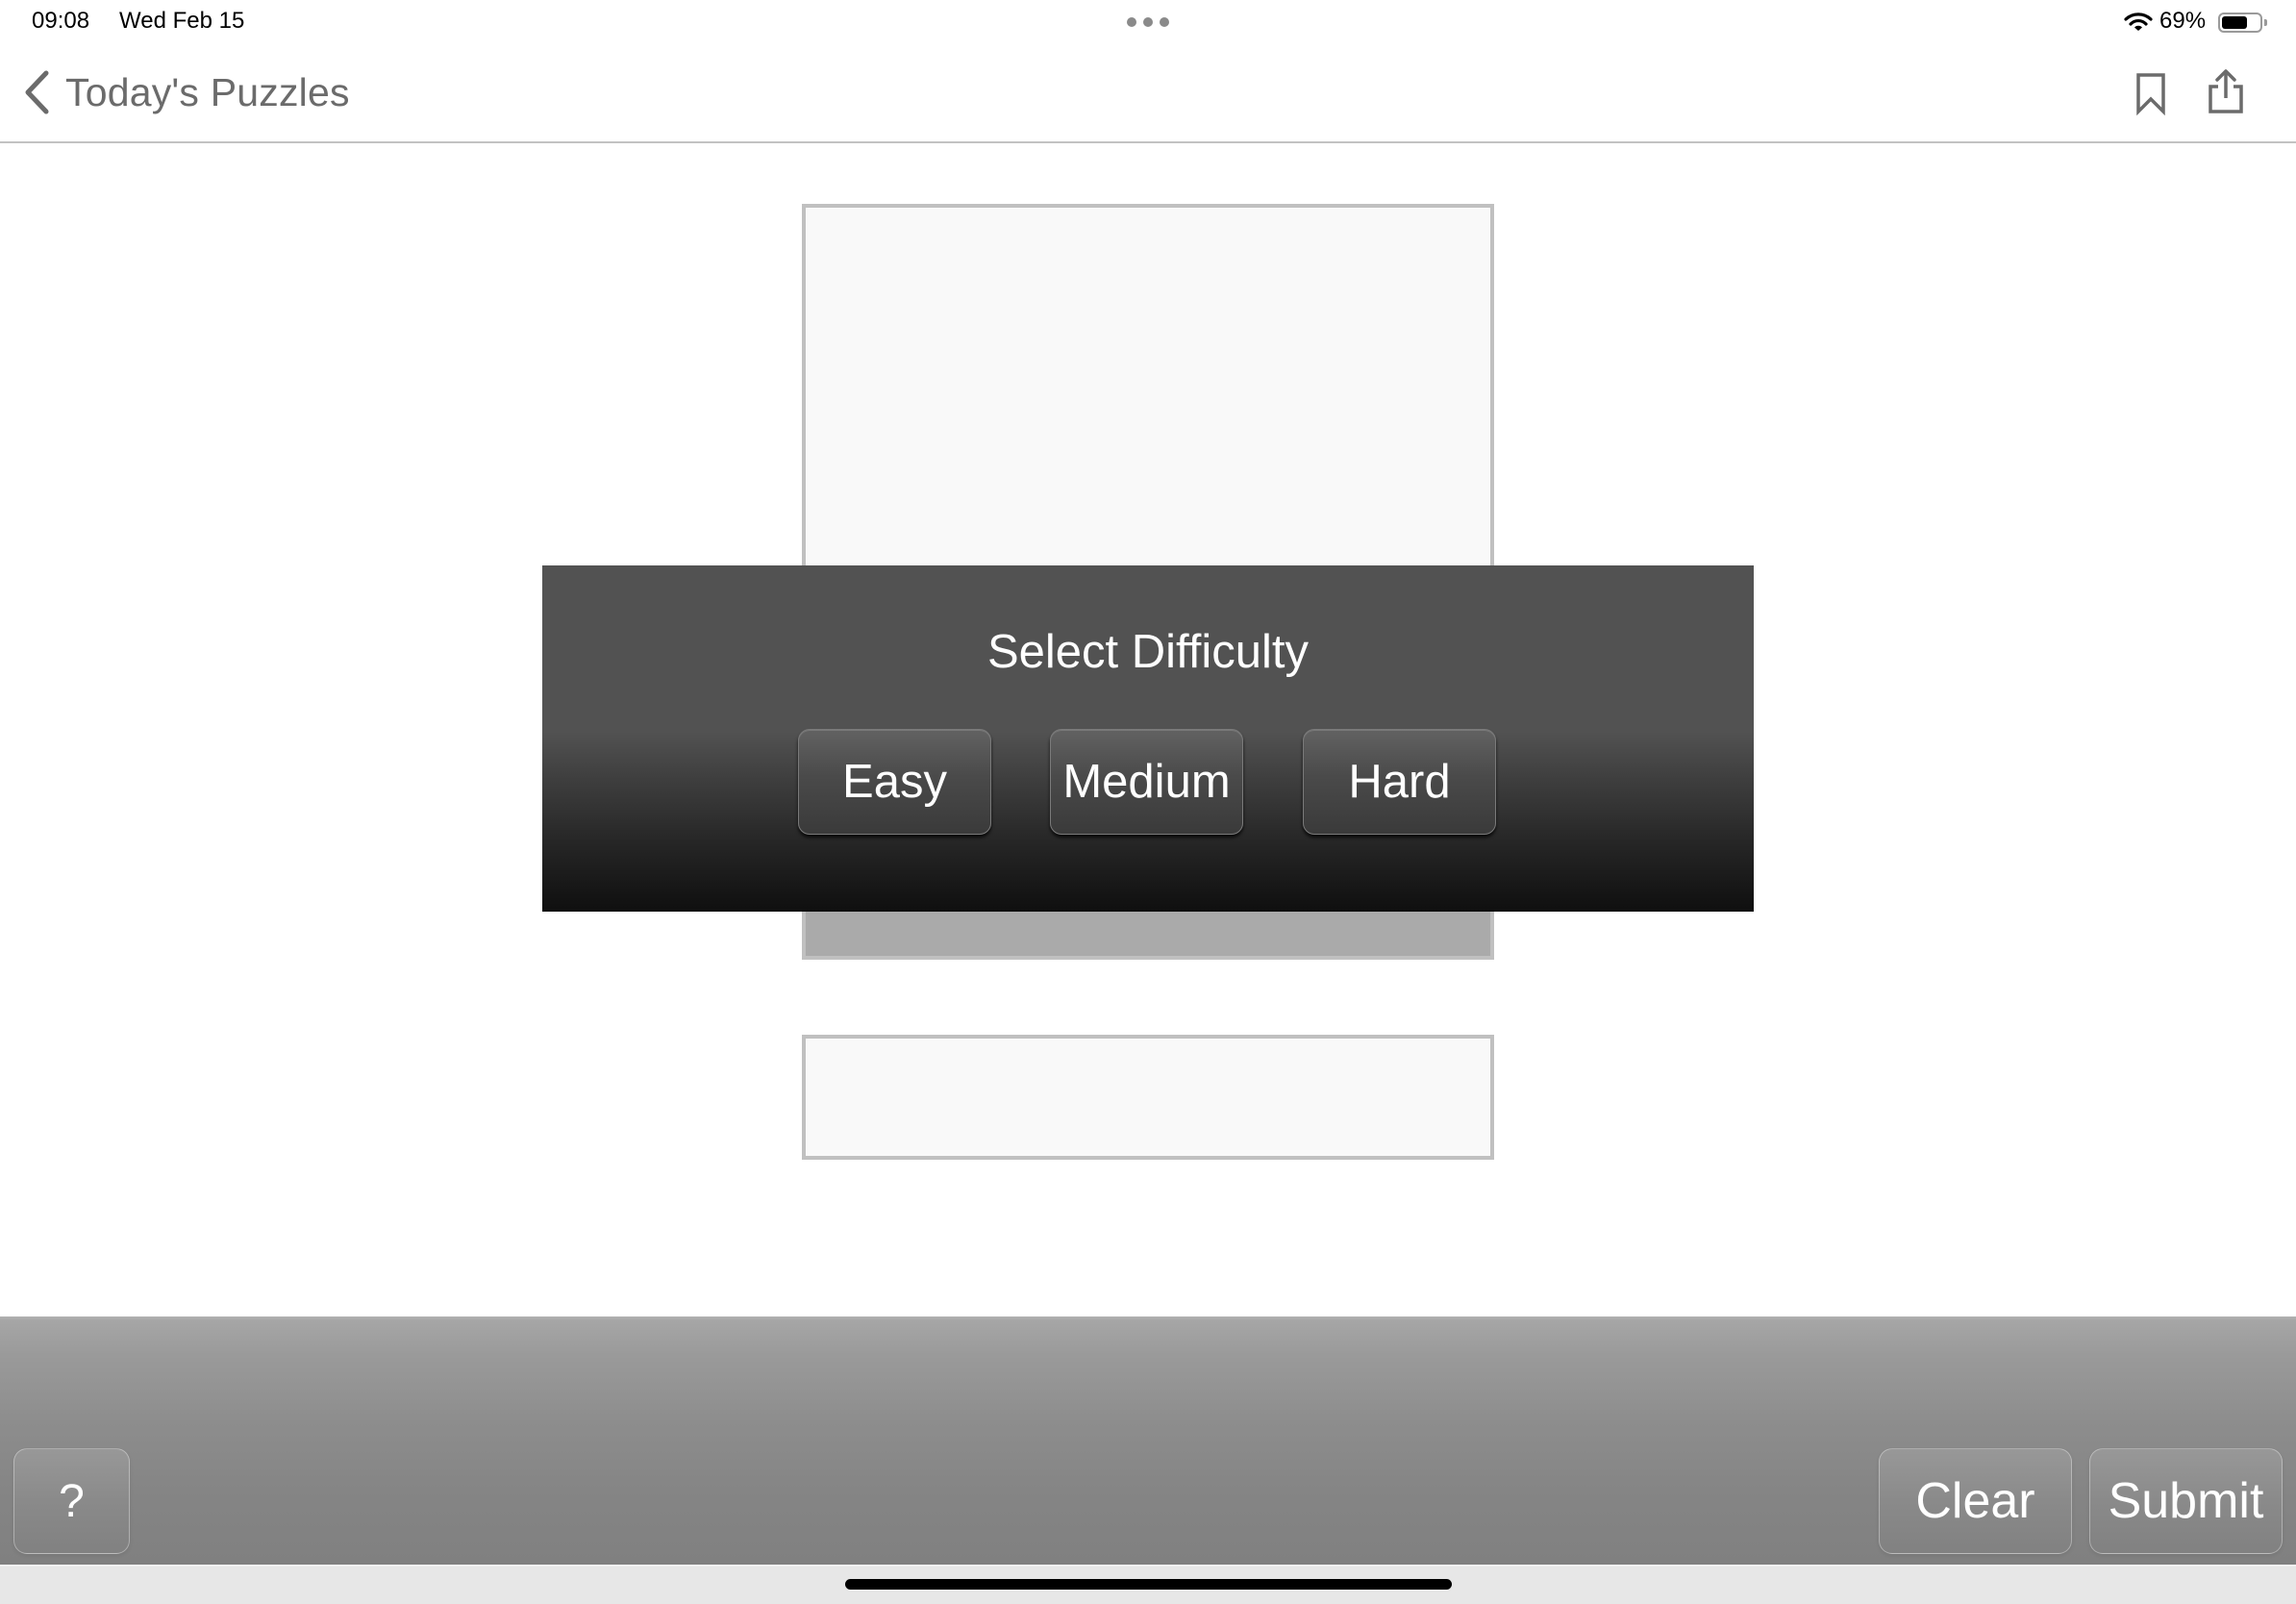 This screenshot has height=1604, width=2296. What do you see at coordinates (1148, 1097) in the screenshot?
I see `answer-area` at bounding box center [1148, 1097].